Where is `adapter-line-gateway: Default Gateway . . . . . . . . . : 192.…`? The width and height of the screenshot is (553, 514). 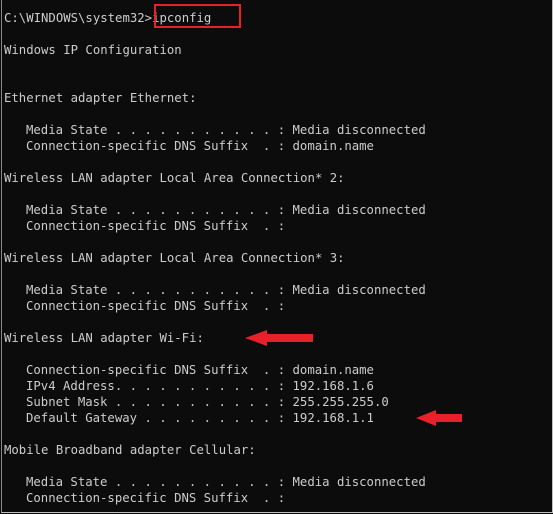 adapter-line-gateway: Default Gateway . . . . . . . . . : 192.… is located at coordinates (200, 418).